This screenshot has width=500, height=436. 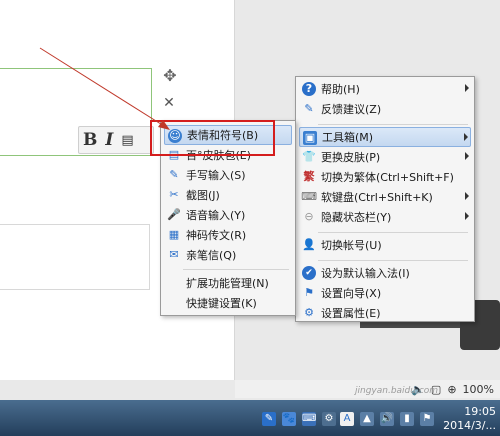 What do you see at coordinates (228, 215) in the screenshot?
I see `menu-item-voice-input: 🎤 语音输入(Y)` at bounding box center [228, 215].